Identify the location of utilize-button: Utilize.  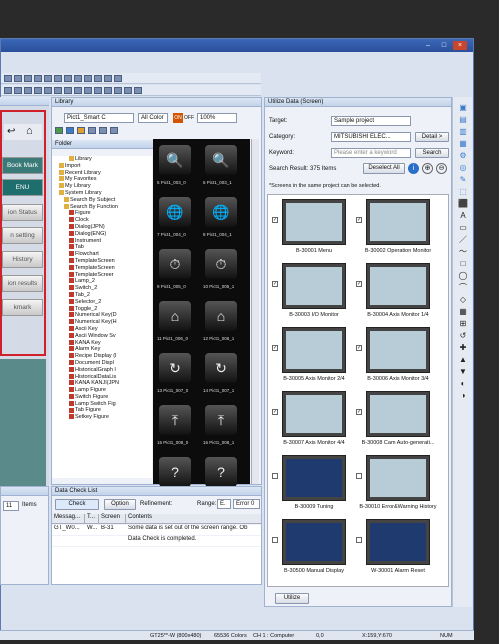
(292, 598).